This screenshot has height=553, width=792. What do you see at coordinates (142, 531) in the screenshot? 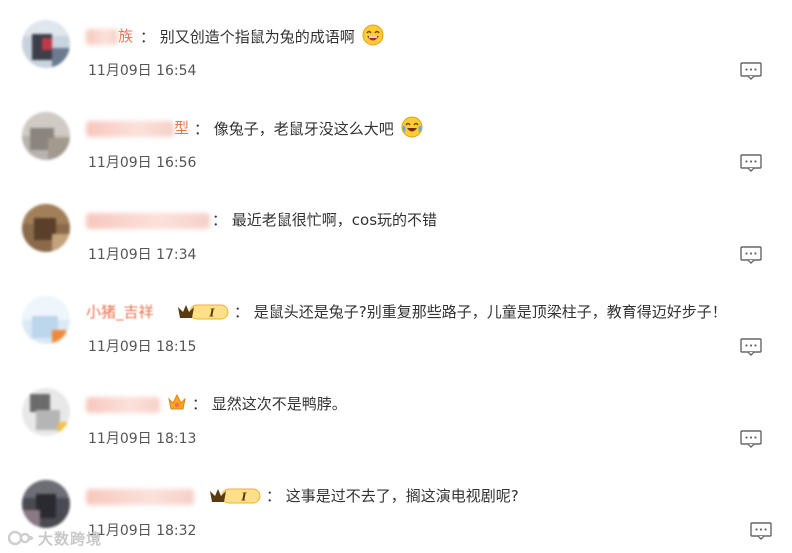
I see `timestamp: 11月09日 18:32` at bounding box center [142, 531].